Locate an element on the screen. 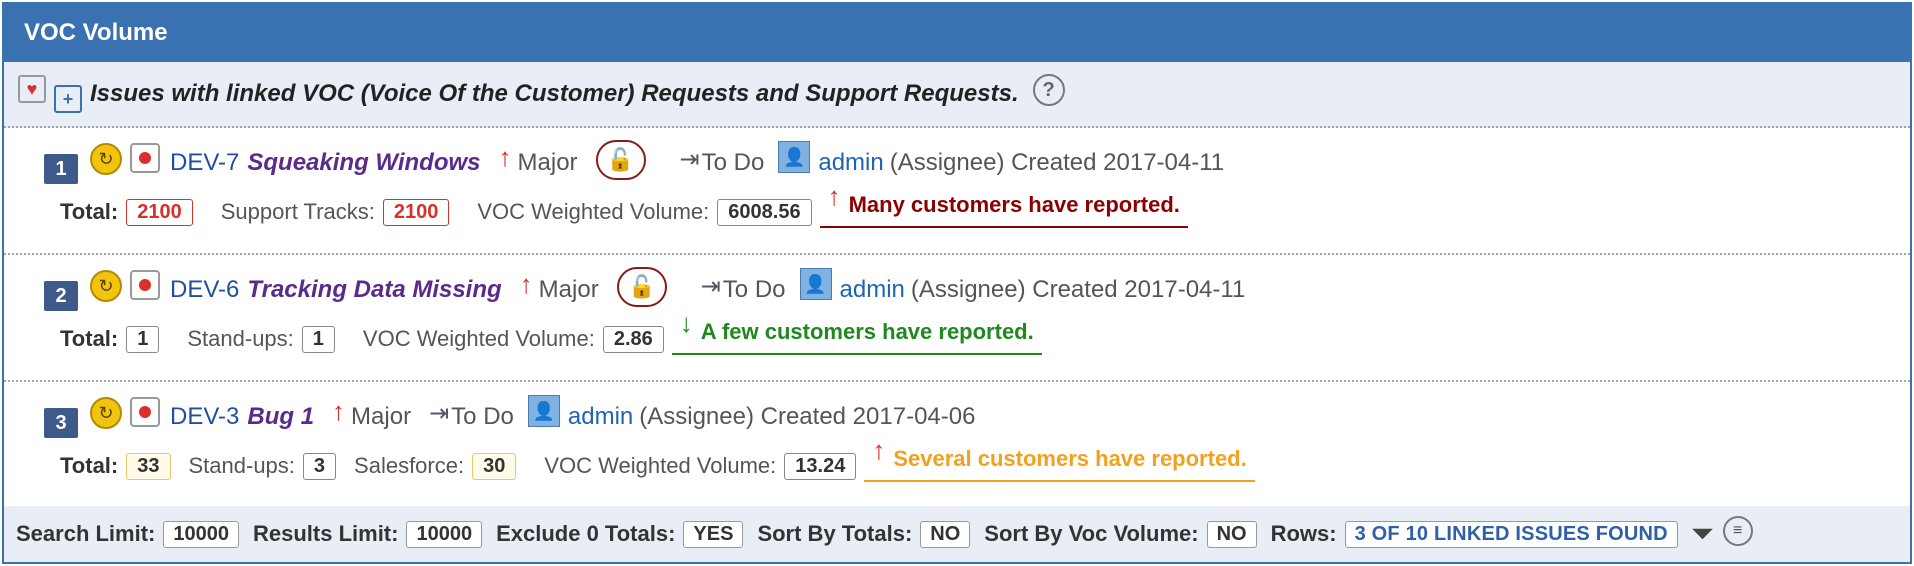 This screenshot has width=1914, height=566. volume-message: ↑ Many customers have reported. is located at coordinates (1003, 204).